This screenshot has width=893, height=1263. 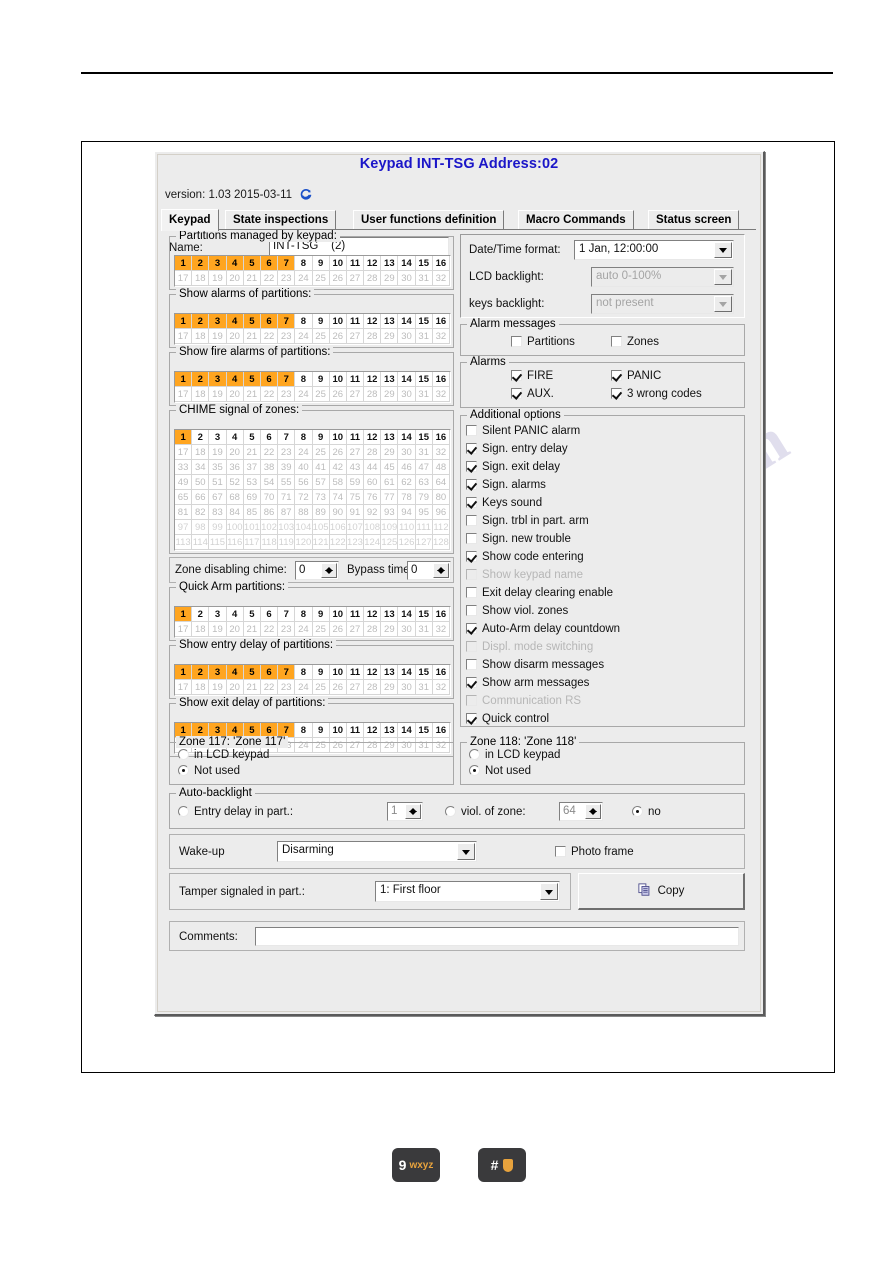 What do you see at coordinates (646, 812) in the screenshot?
I see `auto-backlight-no: no` at bounding box center [646, 812].